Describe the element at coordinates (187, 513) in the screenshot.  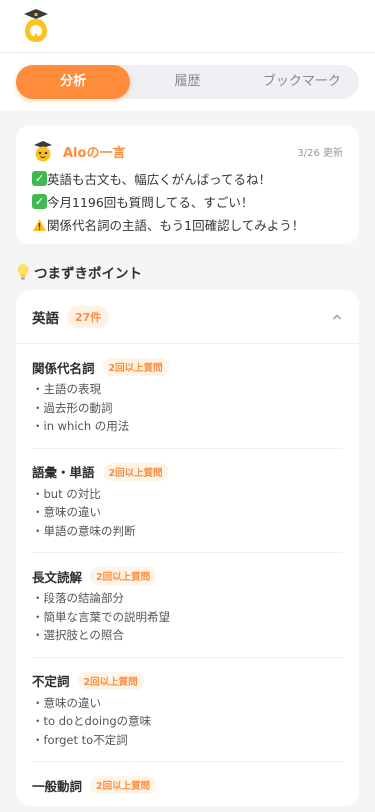
I see `topic-points: ・but の対比 ・意味の違い ・単語の意味の判断` at that location.